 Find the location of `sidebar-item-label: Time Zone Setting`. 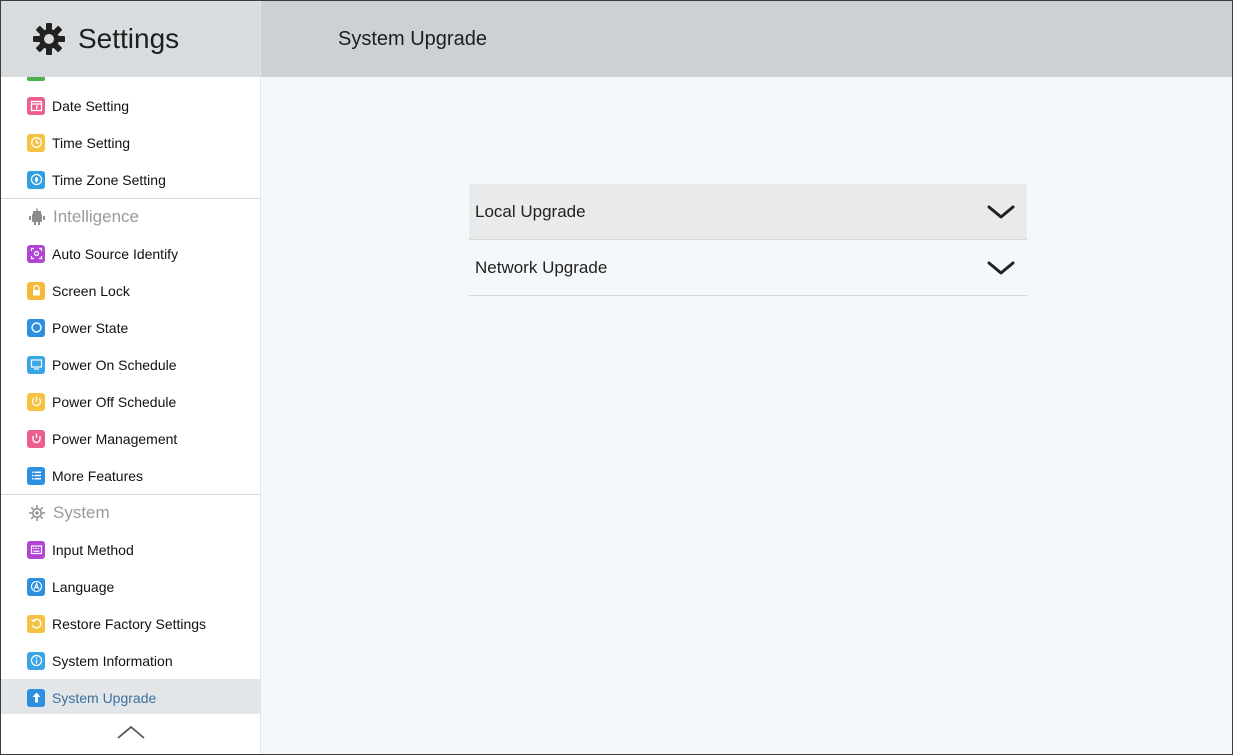

sidebar-item-label: Time Zone Setting is located at coordinates (109, 179).